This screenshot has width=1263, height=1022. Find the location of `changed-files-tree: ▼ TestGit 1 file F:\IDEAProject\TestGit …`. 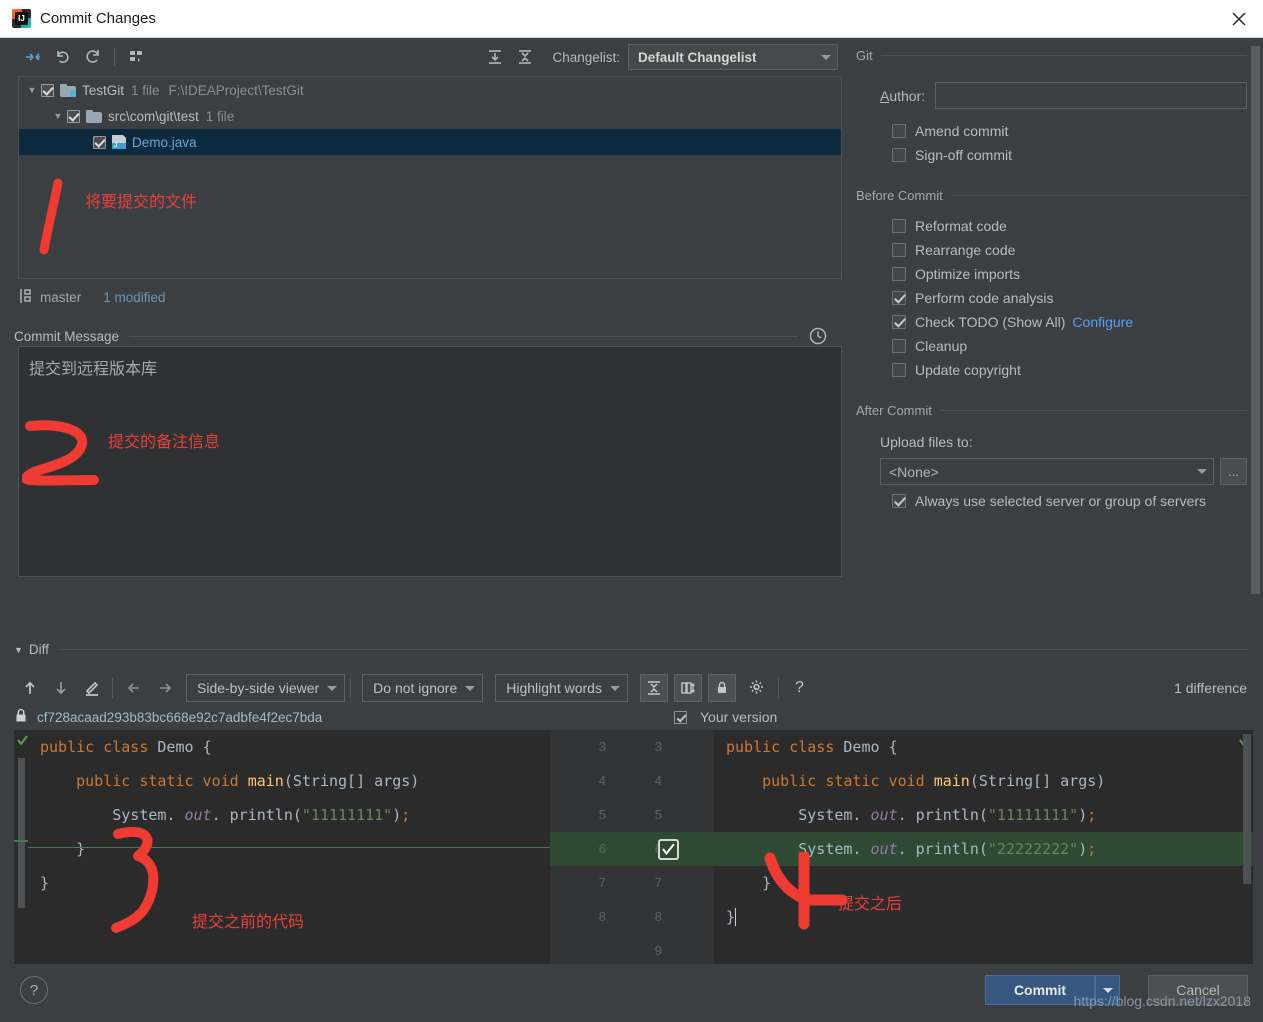

changed-files-tree: ▼ TestGit 1 file F:\IDEAProject\TestGit … is located at coordinates (430, 177).